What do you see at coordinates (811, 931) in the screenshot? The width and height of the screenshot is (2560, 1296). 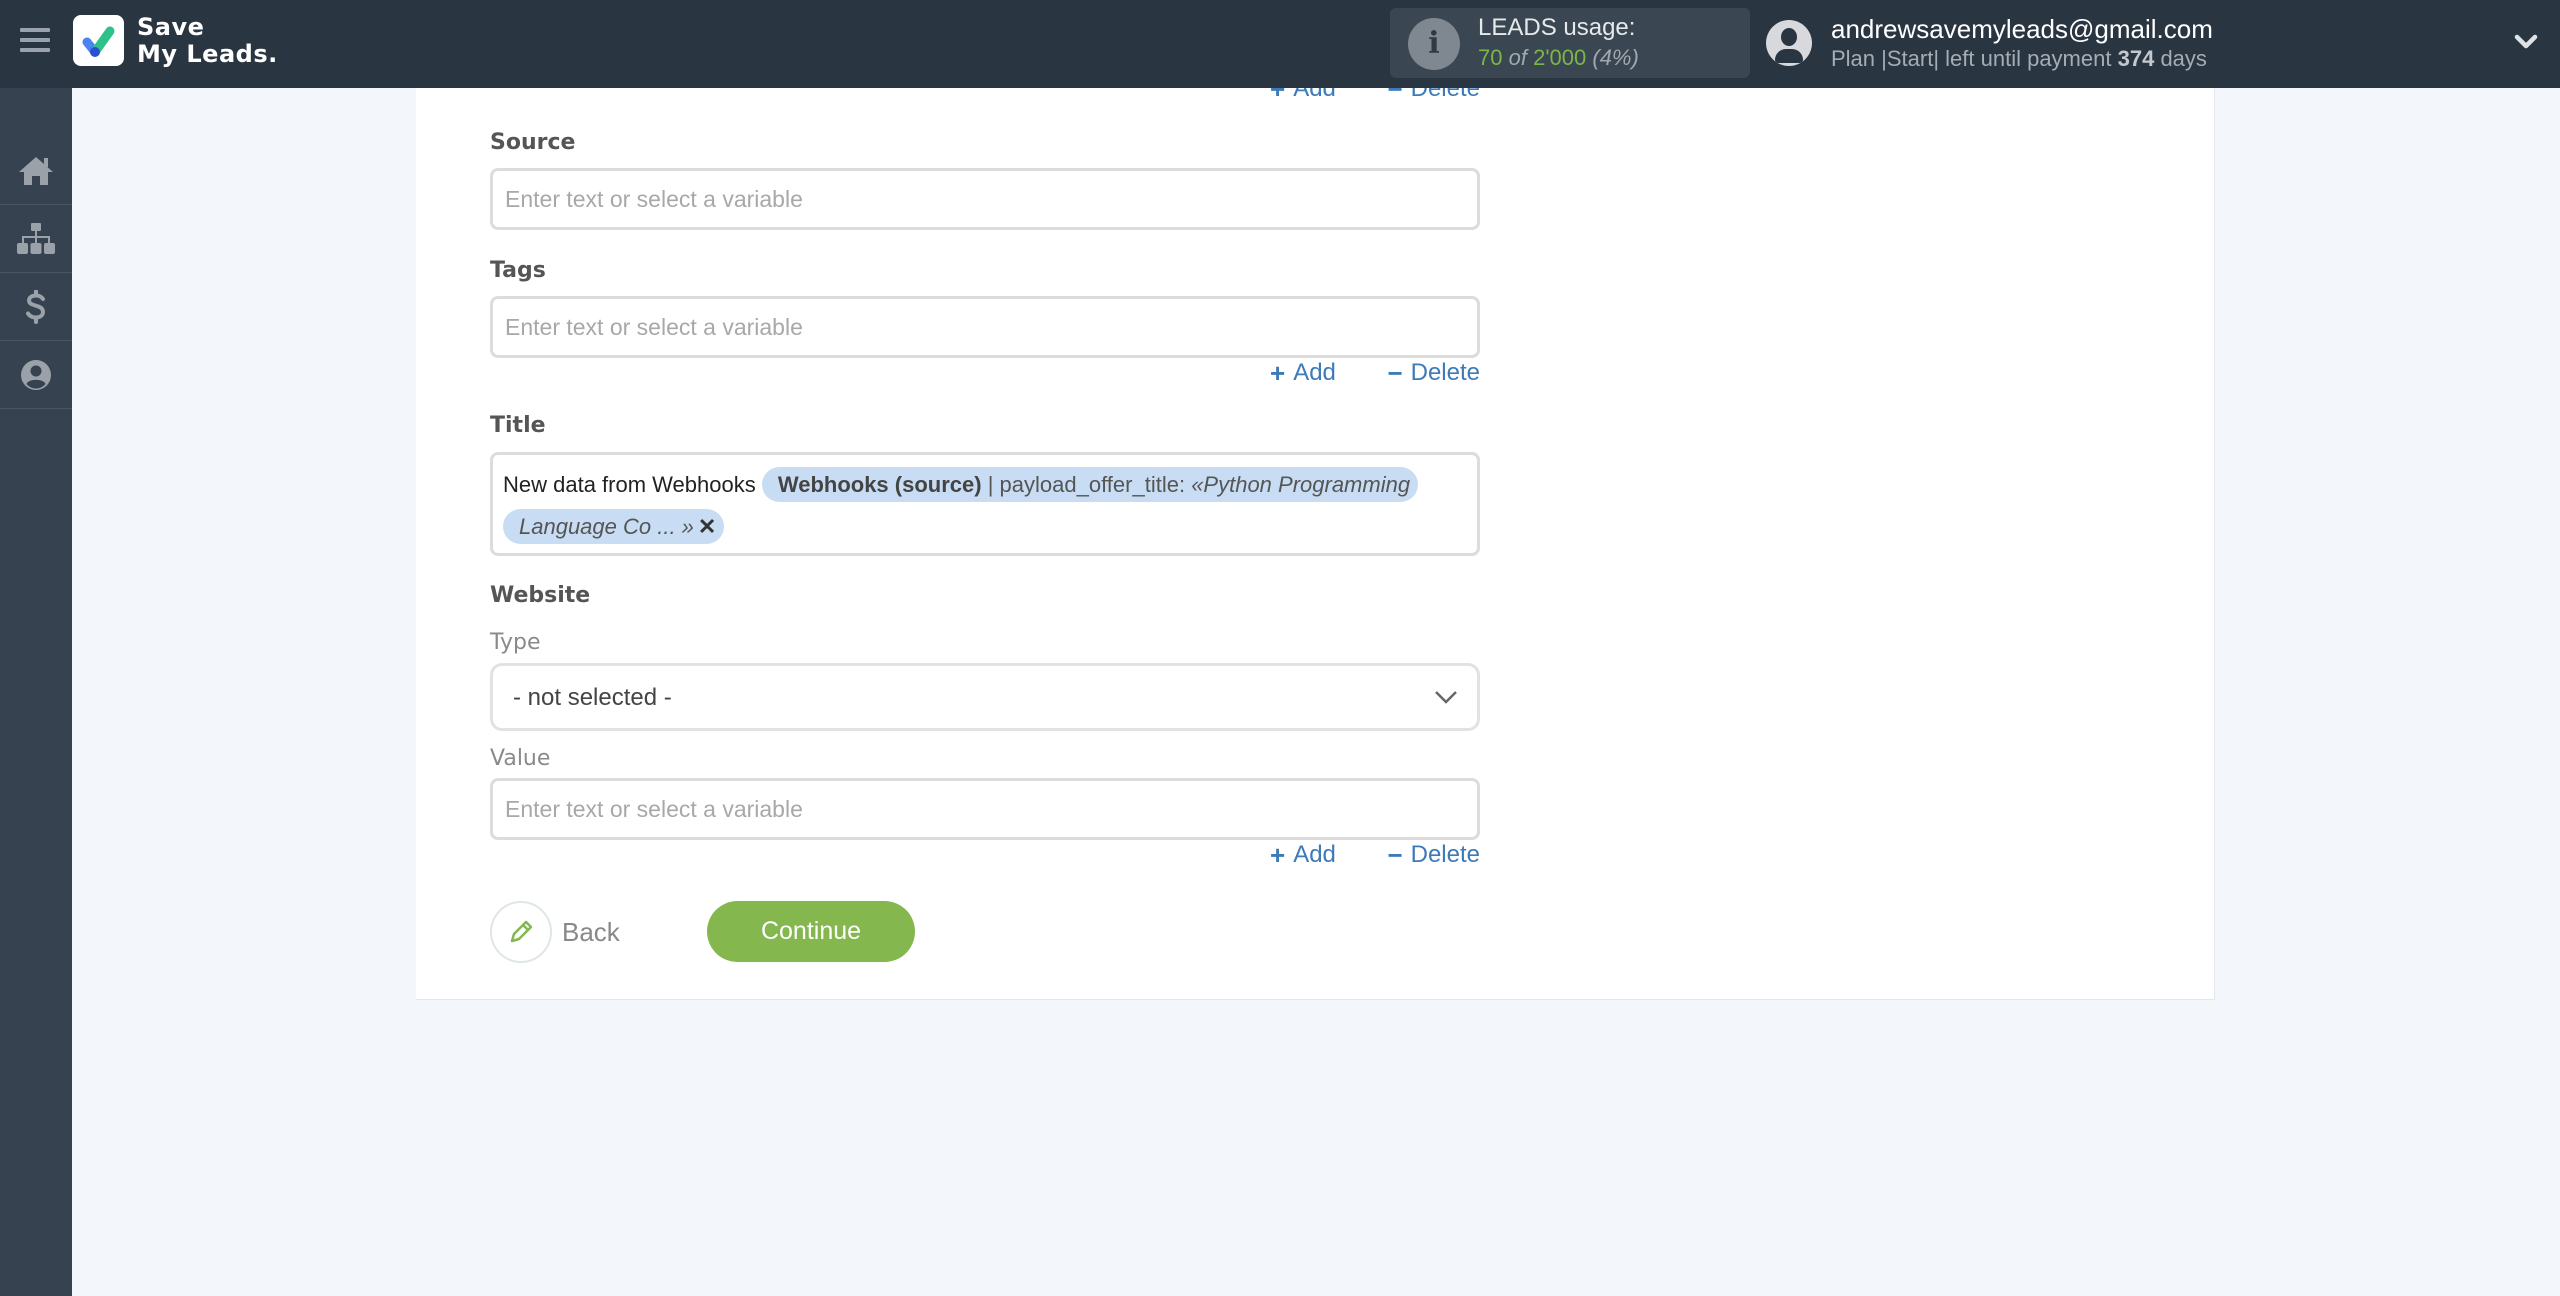 I see `continue-button: Continue` at bounding box center [811, 931].